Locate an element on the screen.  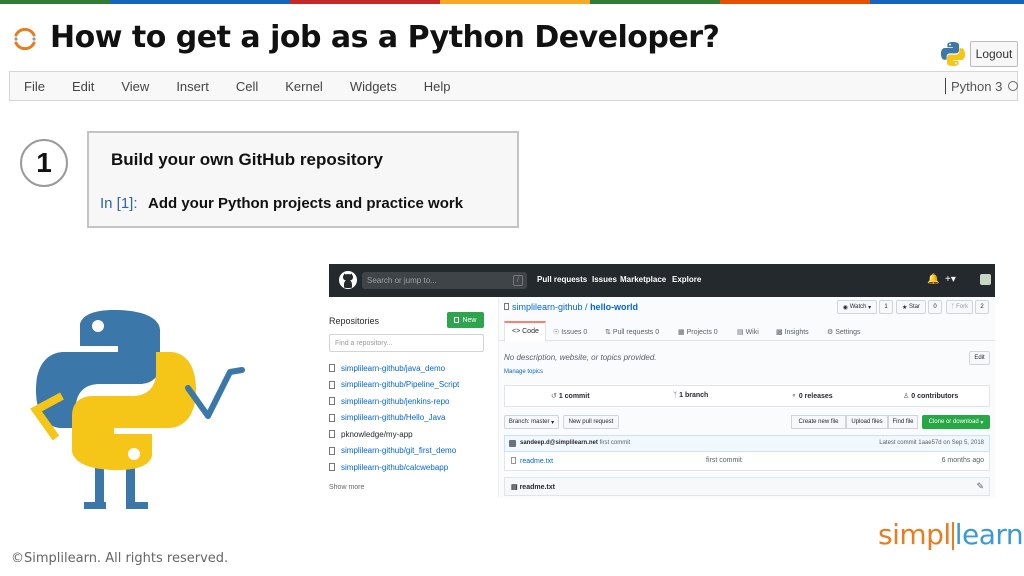
tab-wiki: ▤ Wiki is located at coordinates (748, 332).